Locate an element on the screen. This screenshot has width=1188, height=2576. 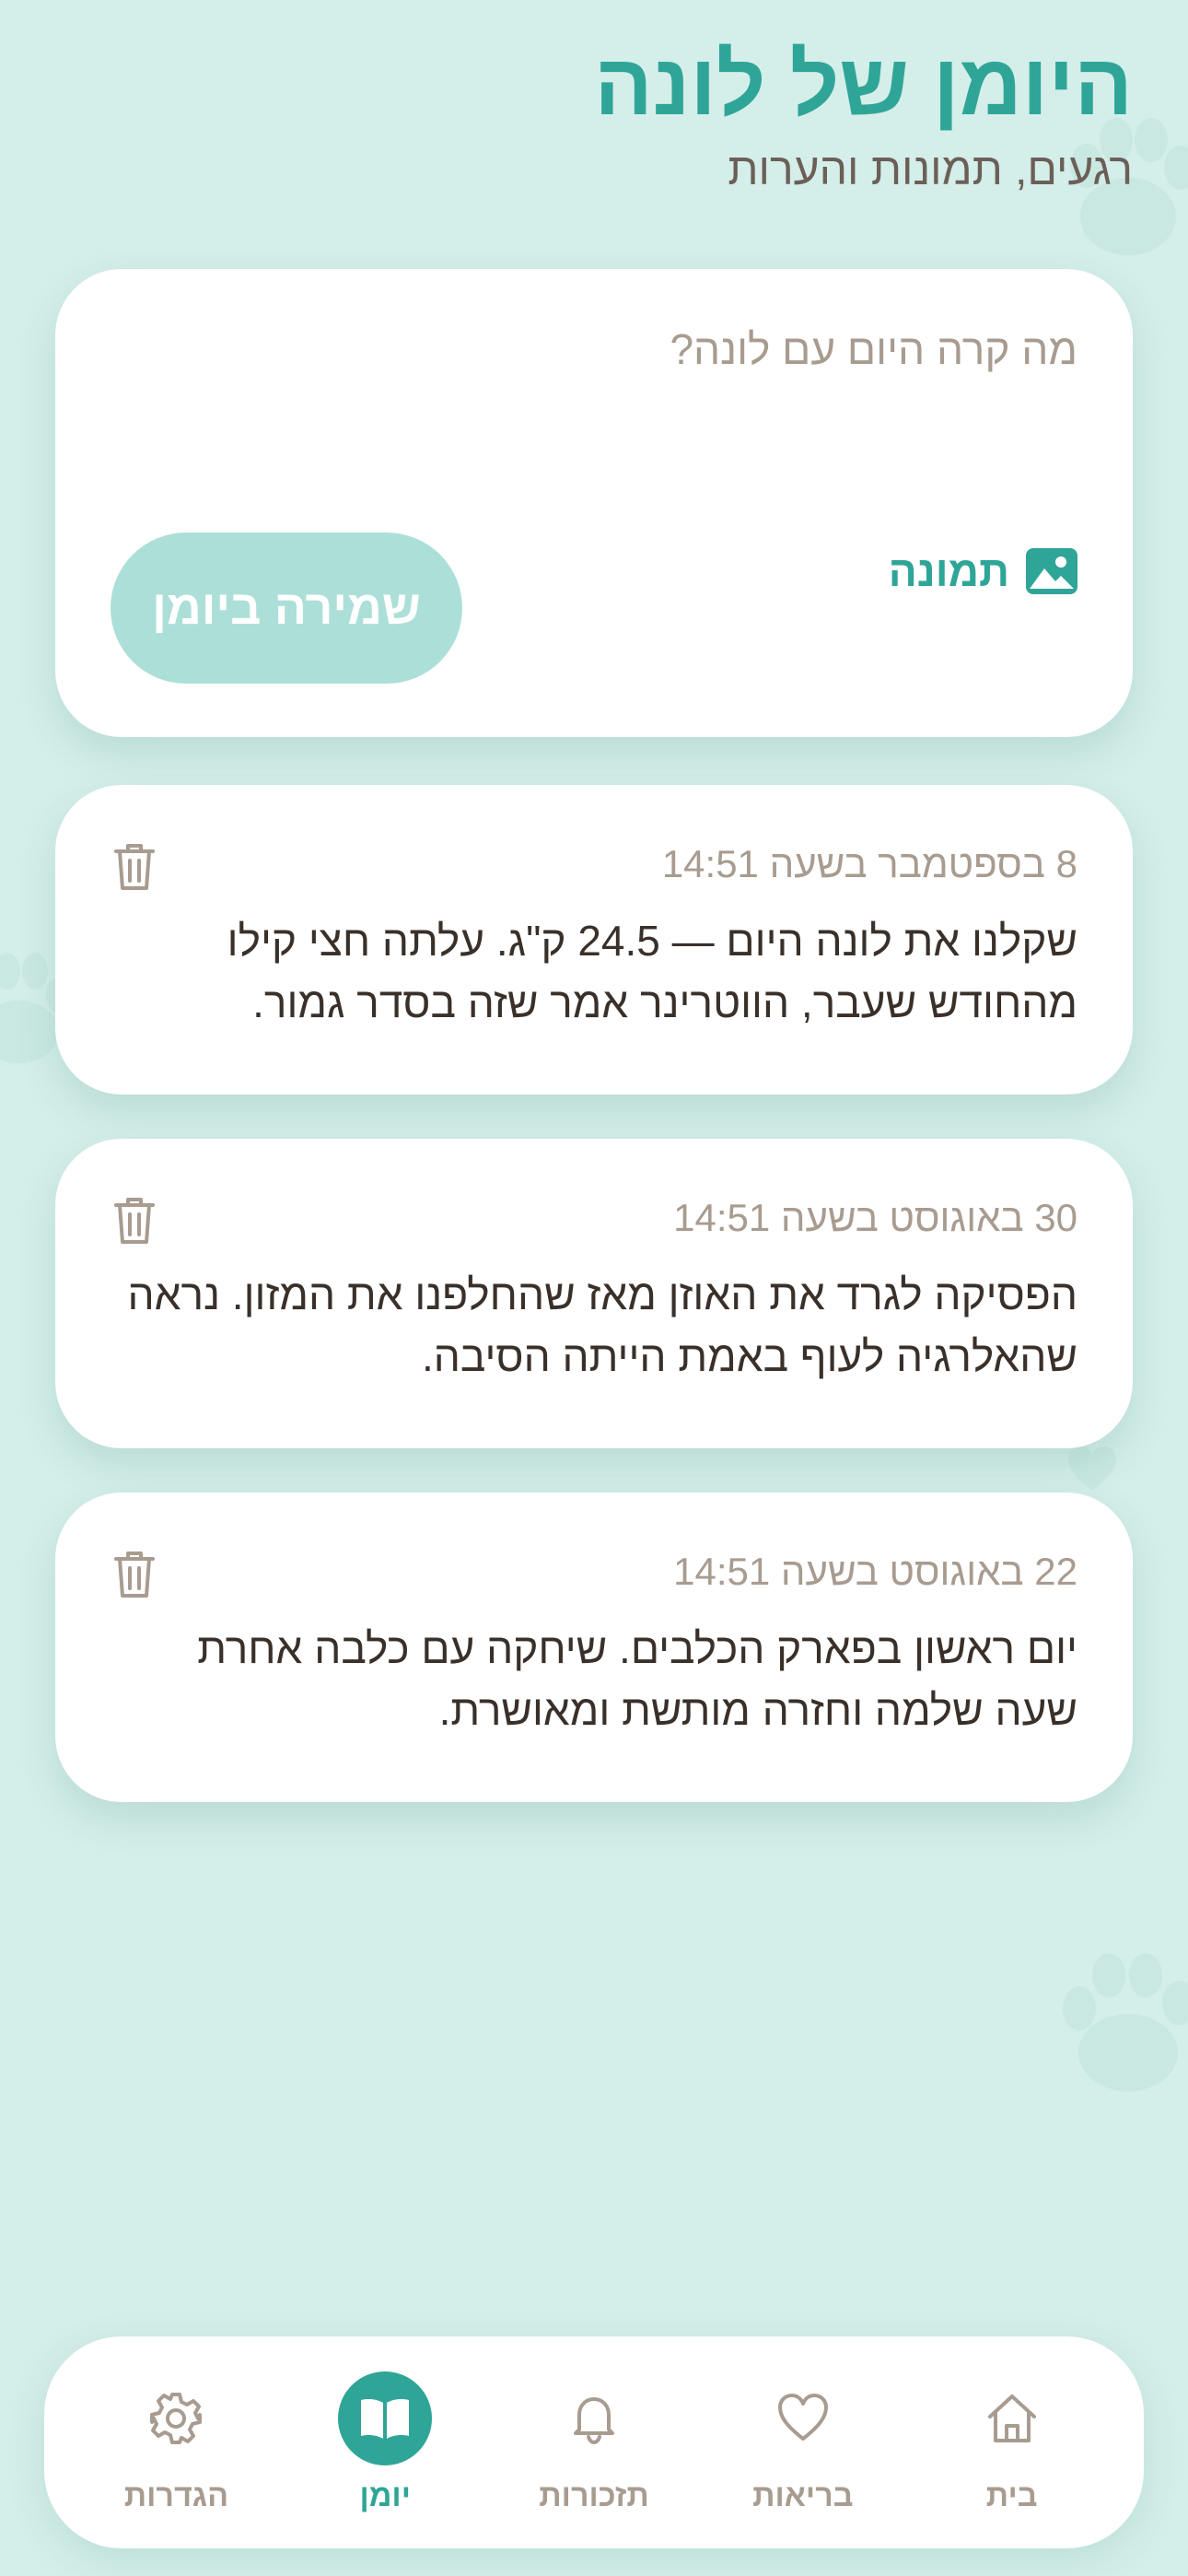
home-icon is located at coordinates (1011, 2418).